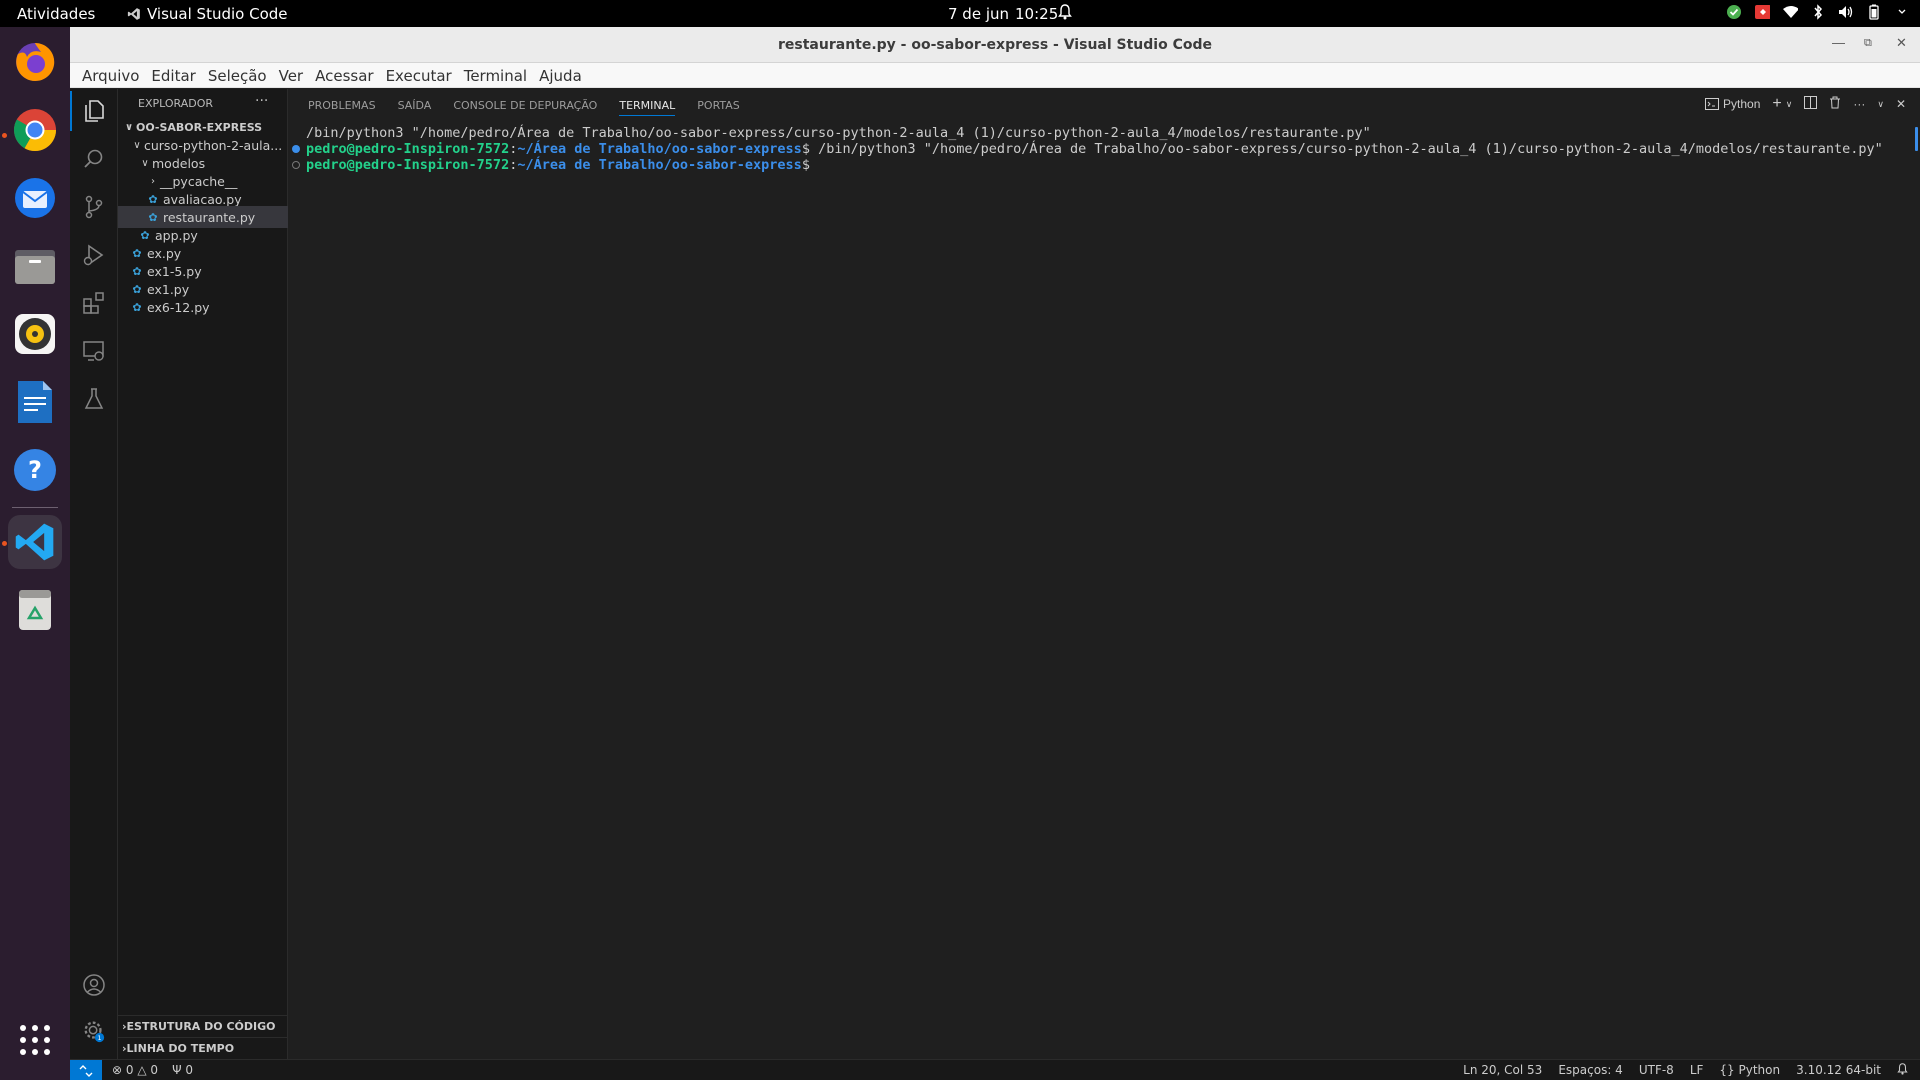 The image size is (1920, 1080). I want to click on terminal-scrollbar, so click(1916, 139).